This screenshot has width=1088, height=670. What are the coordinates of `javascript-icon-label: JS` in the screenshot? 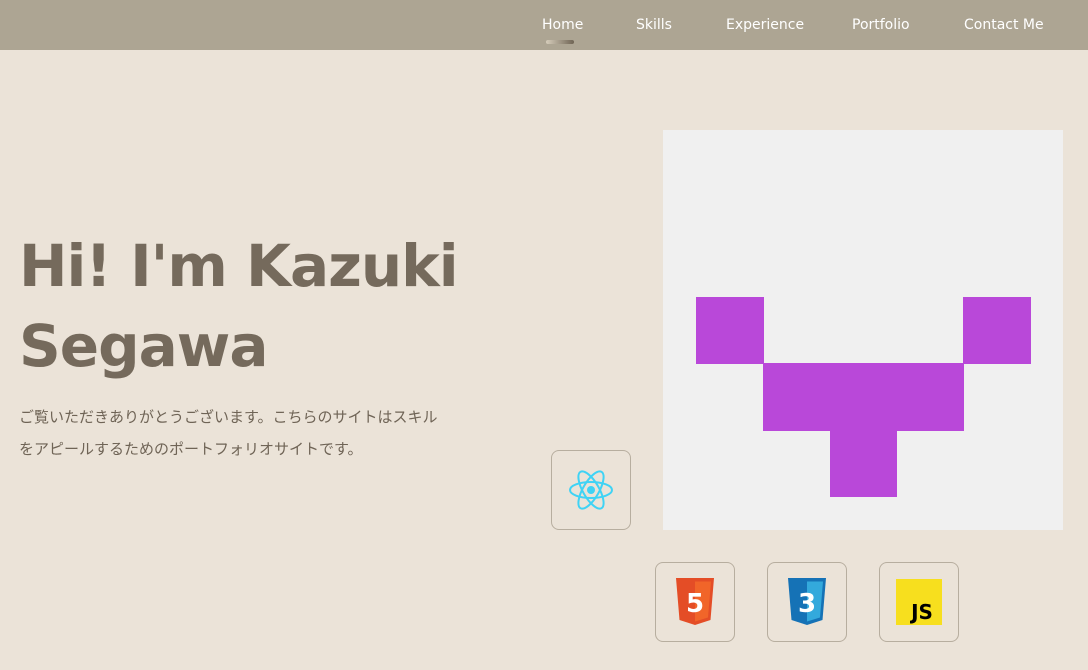 It's located at (921, 612).